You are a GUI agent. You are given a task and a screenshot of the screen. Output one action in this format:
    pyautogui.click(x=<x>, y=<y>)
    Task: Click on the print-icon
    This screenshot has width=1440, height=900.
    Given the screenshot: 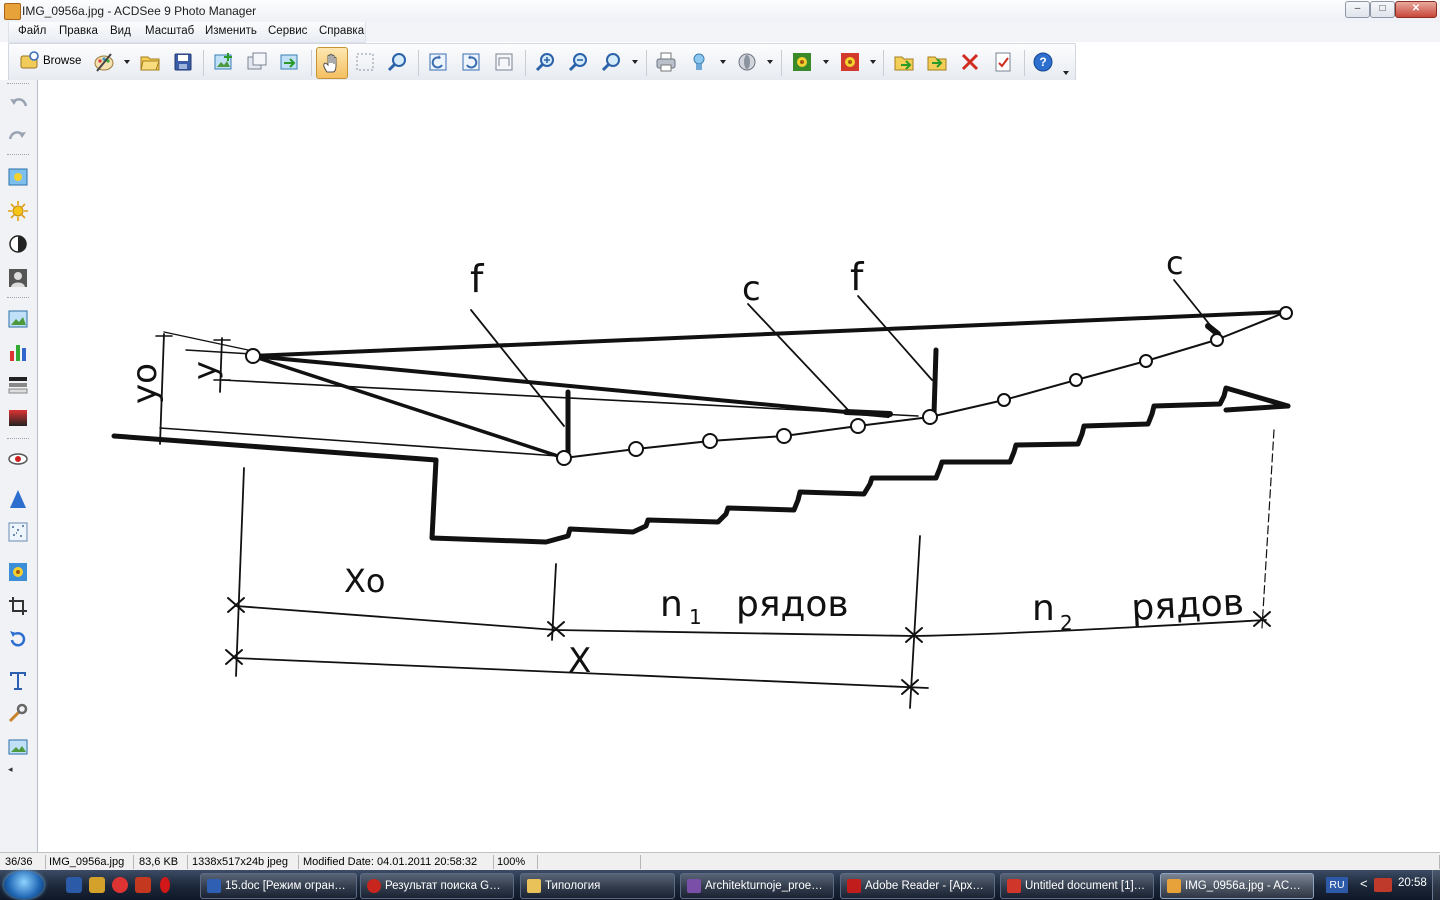 What is the action you would take?
    pyautogui.click(x=666, y=62)
    